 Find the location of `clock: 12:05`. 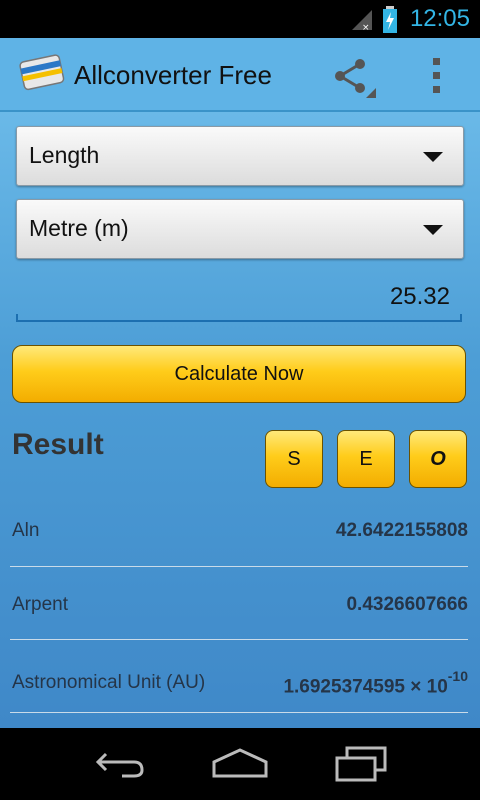

clock: 12:05 is located at coordinates (439, 18).